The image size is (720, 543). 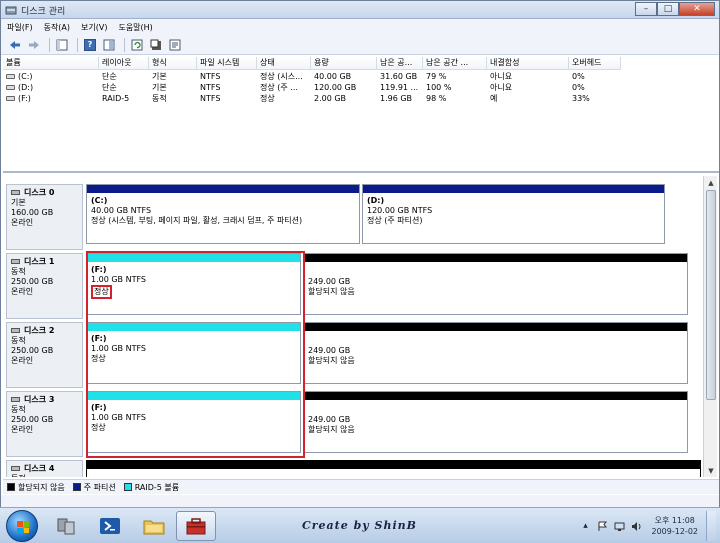 I want to click on maximize-button: □, so click(x=668, y=9).